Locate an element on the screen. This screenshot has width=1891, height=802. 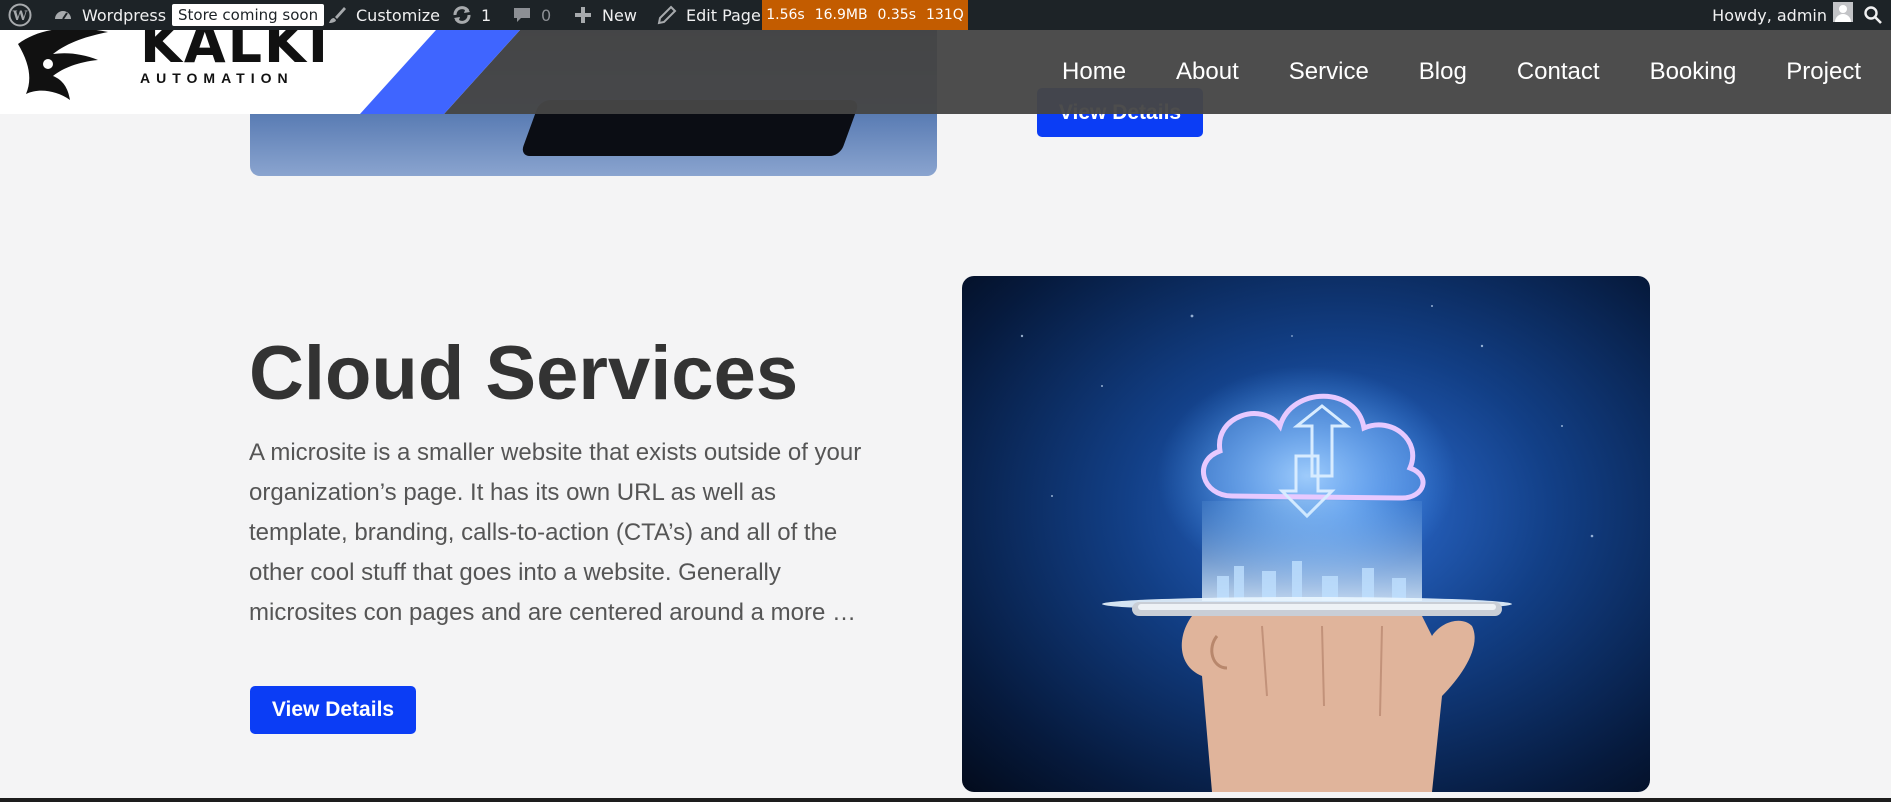
customize-link: Customize is located at coordinates (383, 15).